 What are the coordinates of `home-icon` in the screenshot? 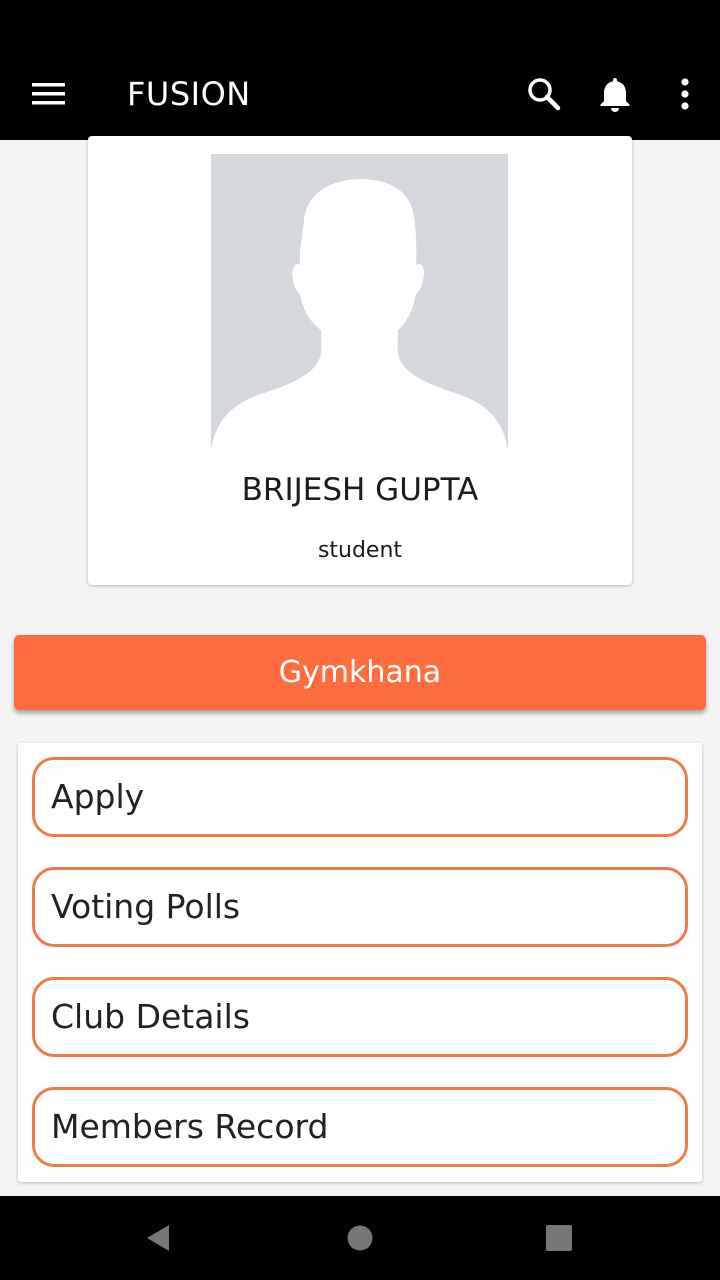 It's located at (360, 1238).